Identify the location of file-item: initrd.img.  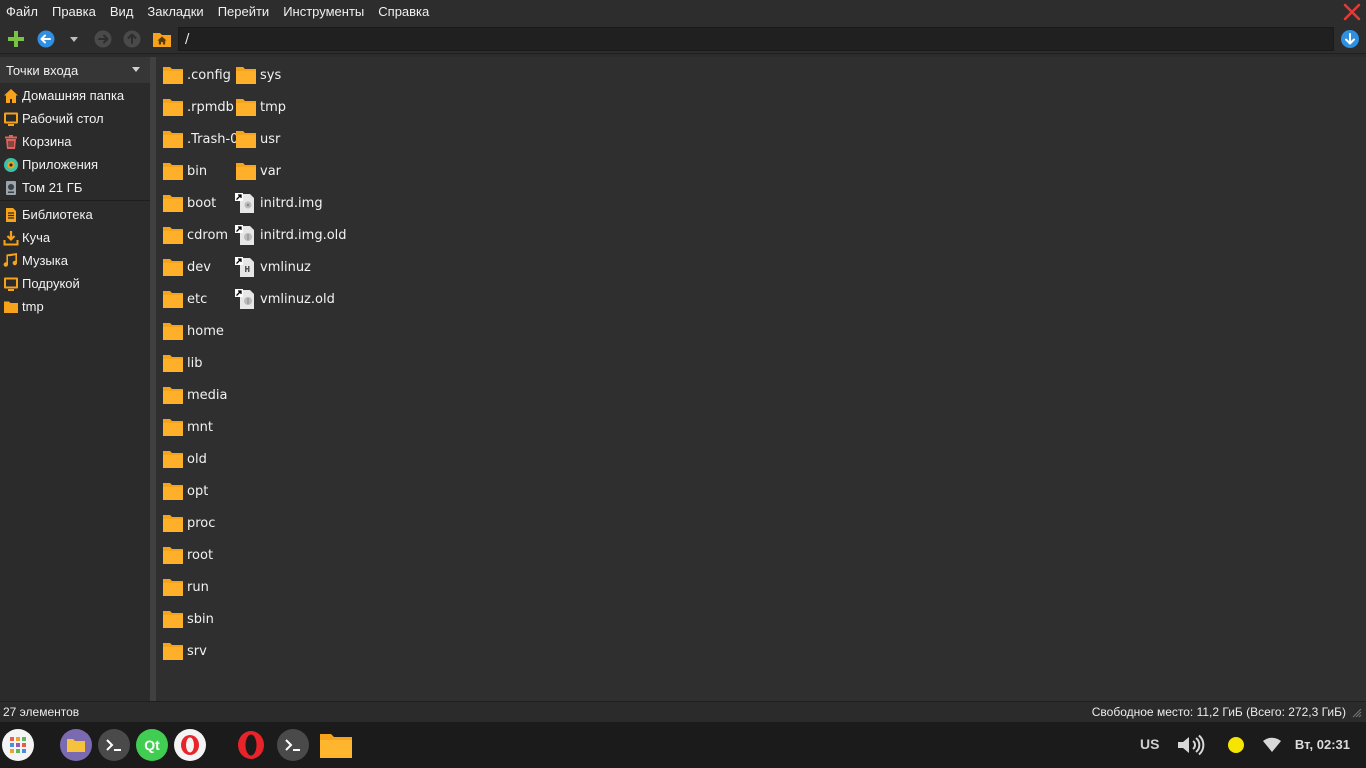
(279, 203).